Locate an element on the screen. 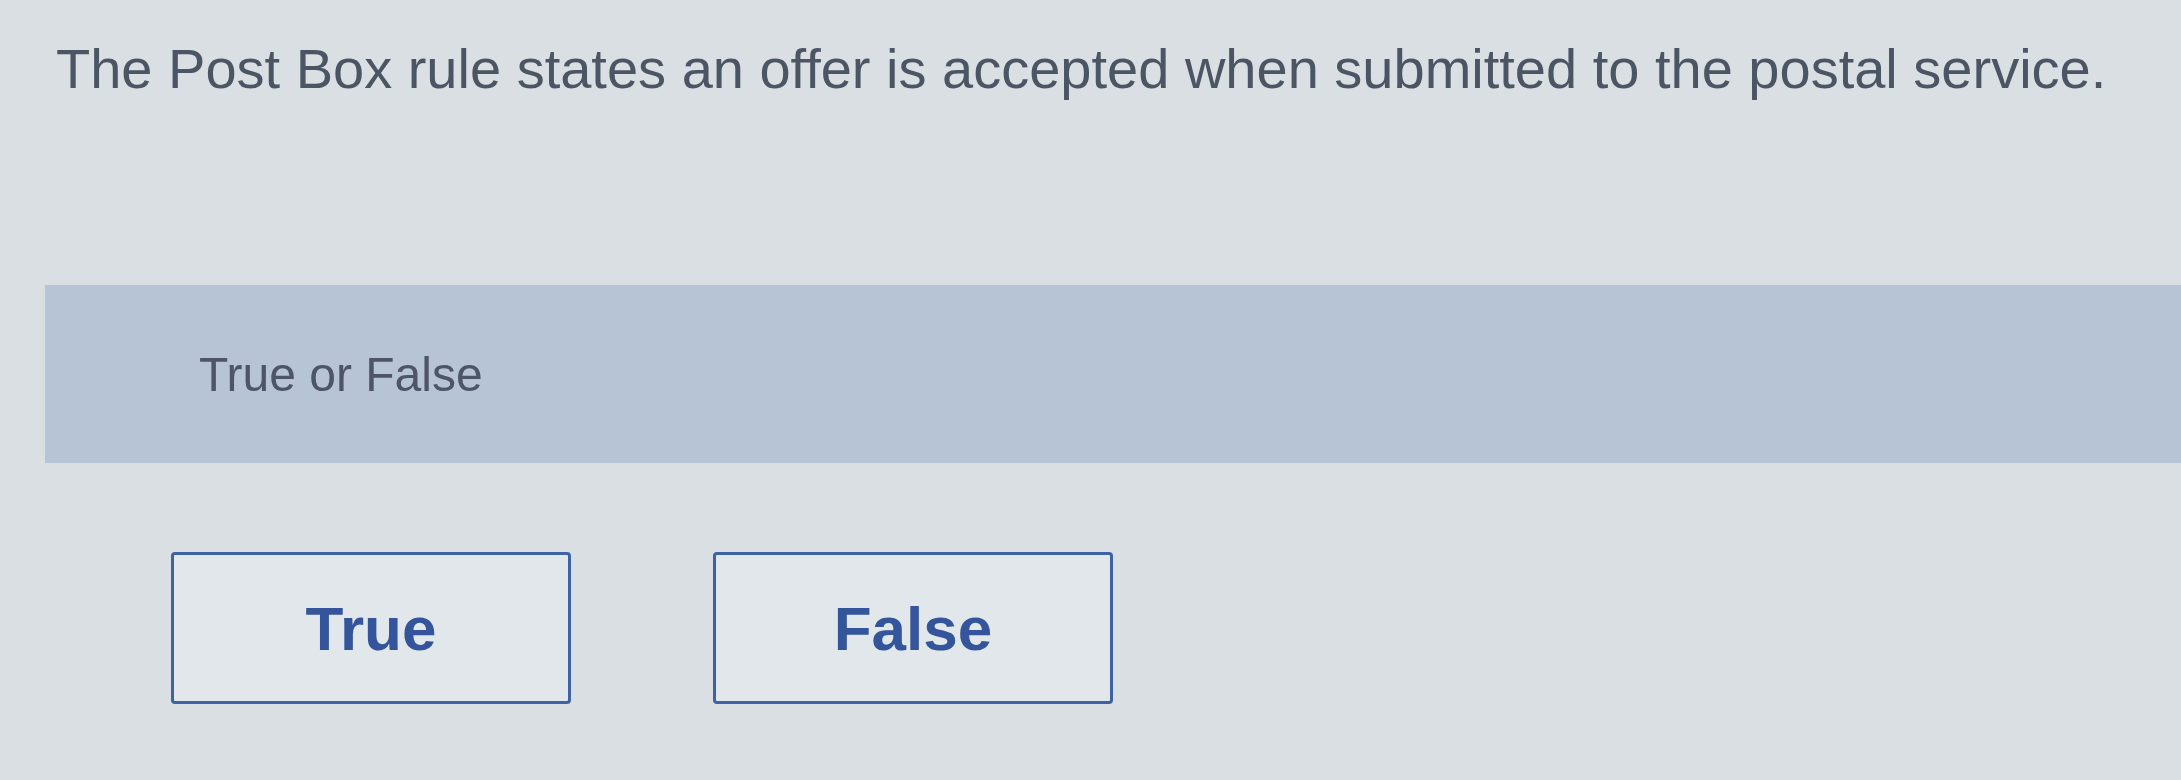 The image size is (2181, 780). question-type-label: True or False is located at coordinates (341, 374).